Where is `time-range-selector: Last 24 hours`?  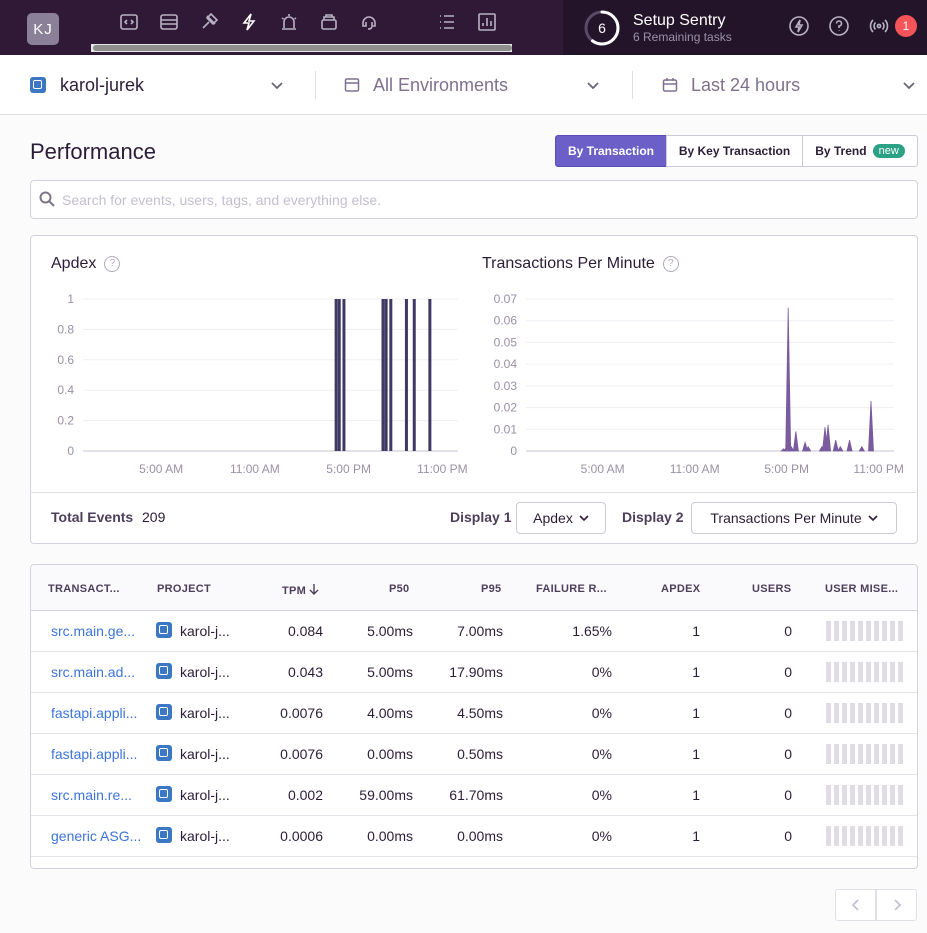 time-range-selector: Last 24 hours is located at coordinates (731, 85).